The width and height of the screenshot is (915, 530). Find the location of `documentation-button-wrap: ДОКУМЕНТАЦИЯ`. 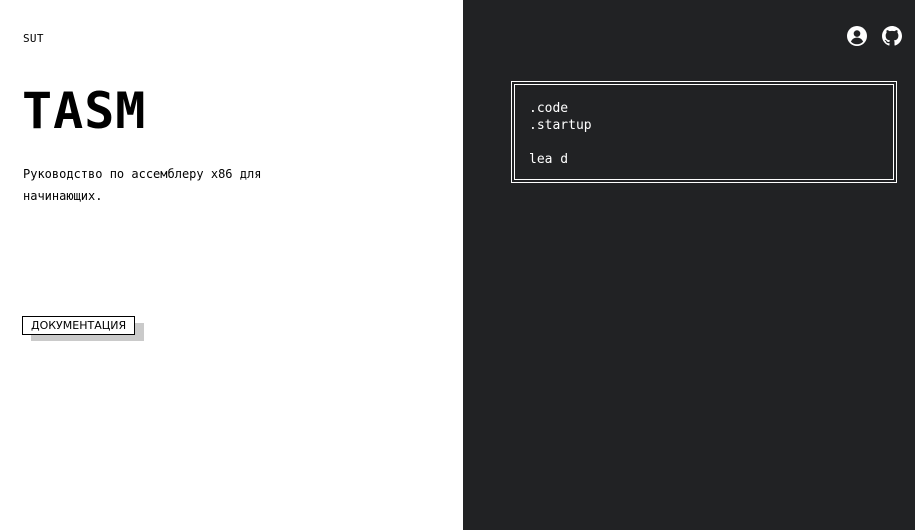

documentation-button-wrap: ДОКУМЕНТАЦИЯ is located at coordinates (83, 327).